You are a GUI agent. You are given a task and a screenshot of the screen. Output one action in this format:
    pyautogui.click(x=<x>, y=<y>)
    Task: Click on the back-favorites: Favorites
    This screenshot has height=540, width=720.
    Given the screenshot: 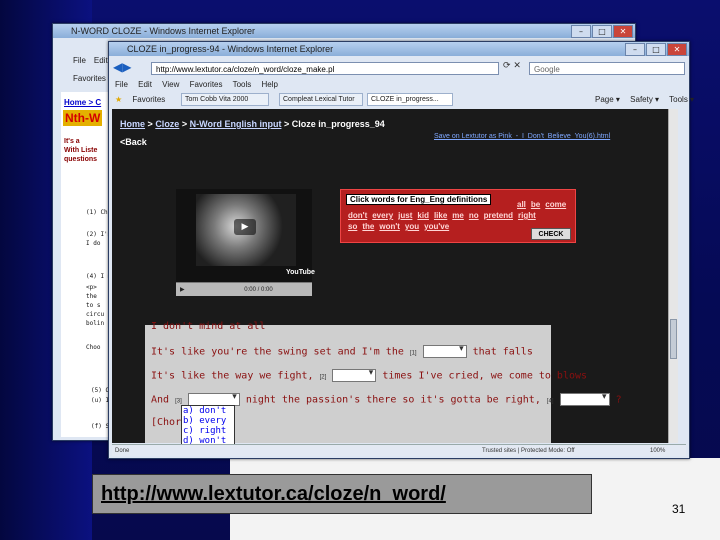 What is the action you would take?
    pyautogui.click(x=89, y=78)
    